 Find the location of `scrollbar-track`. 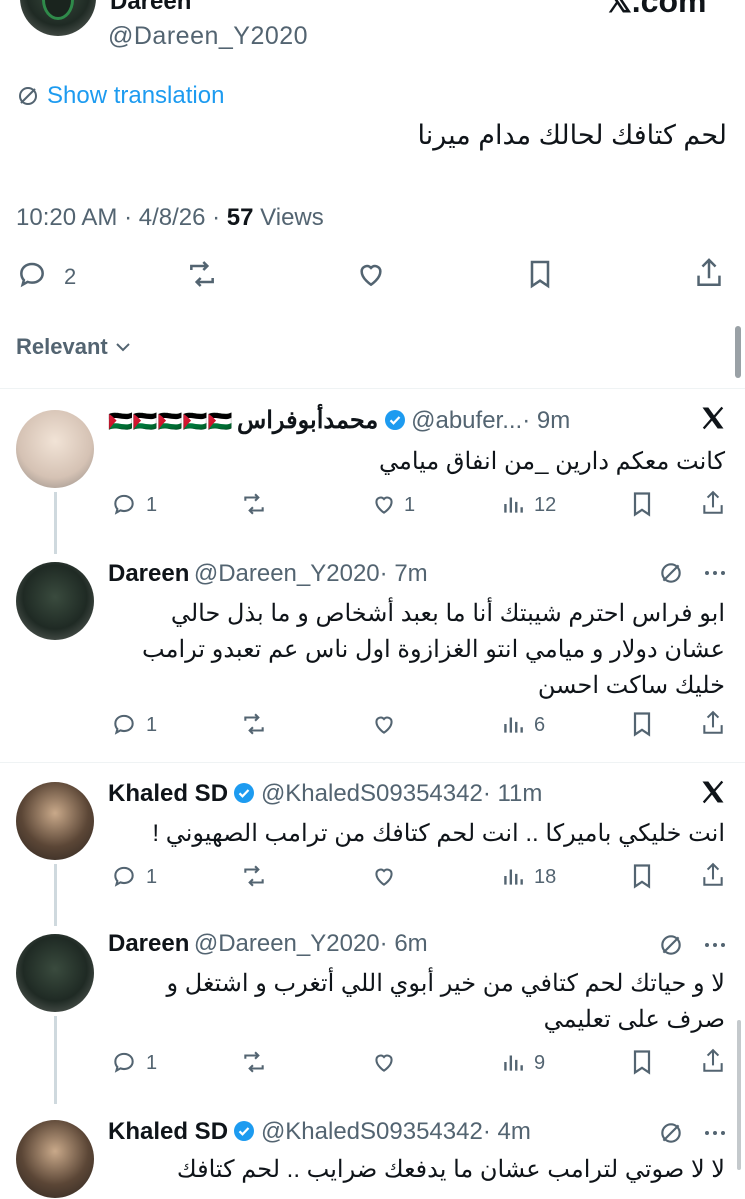

scrollbar-track is located at coordinates (739, 1095).